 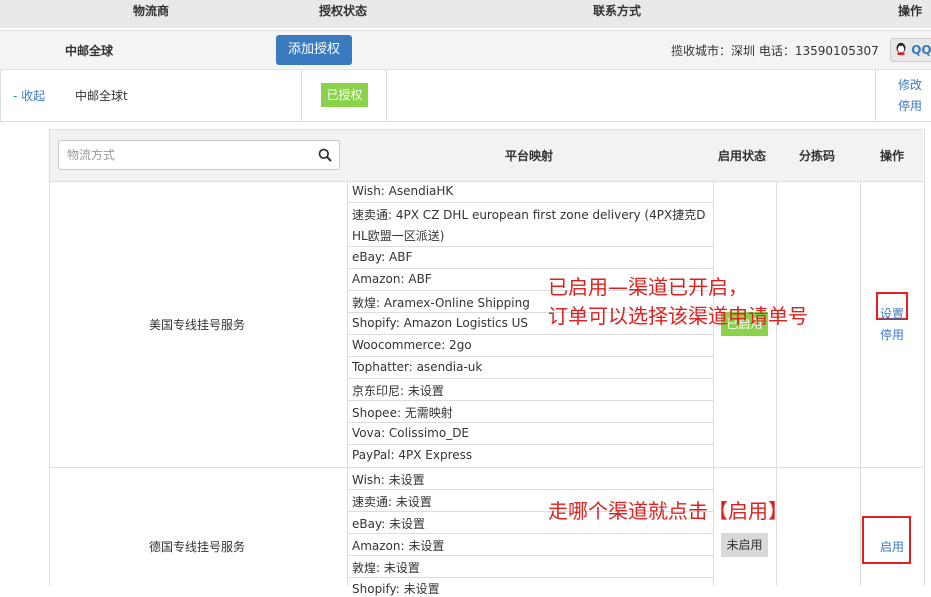 I want to click on settings-link: 设置, so click(x=892, y=313).